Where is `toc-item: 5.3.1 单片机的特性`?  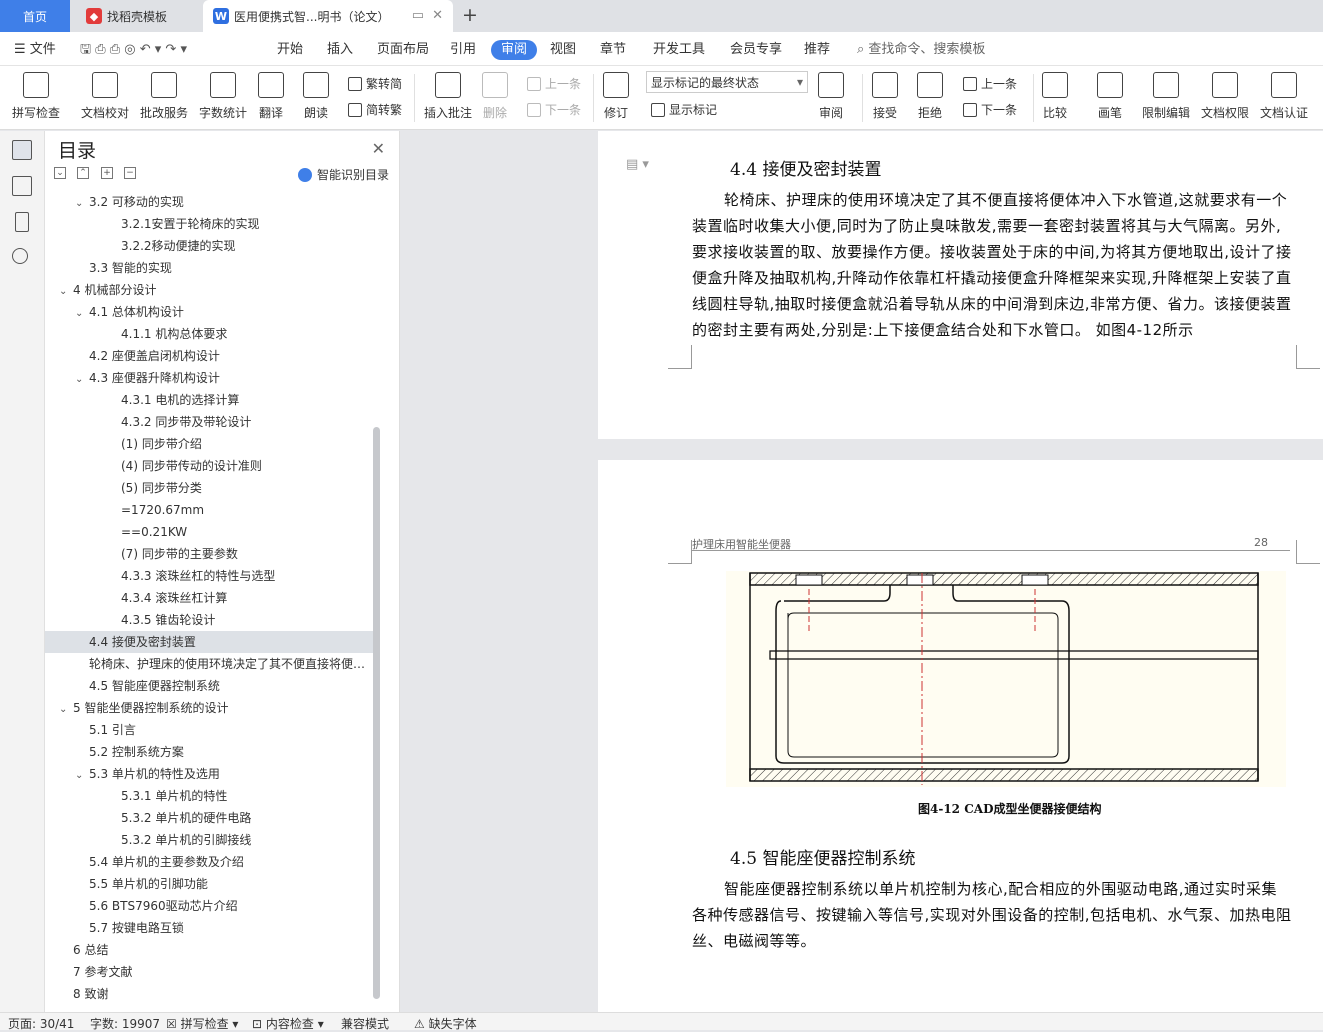 toc-item: 5.3.1 单片机的特性 is located at coordinates (210, 796).